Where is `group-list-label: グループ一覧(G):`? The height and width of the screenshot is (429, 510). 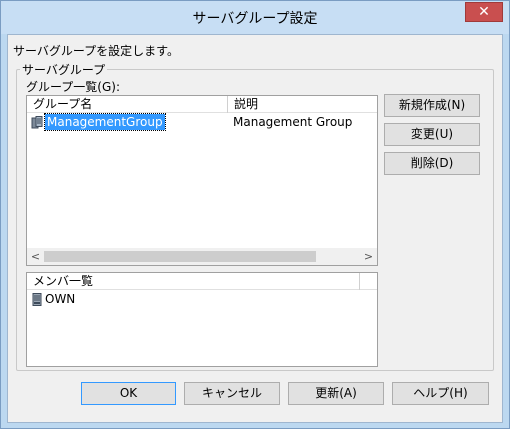 group-list-label: グループ一覧(G): is located at coordinates (73, 87).